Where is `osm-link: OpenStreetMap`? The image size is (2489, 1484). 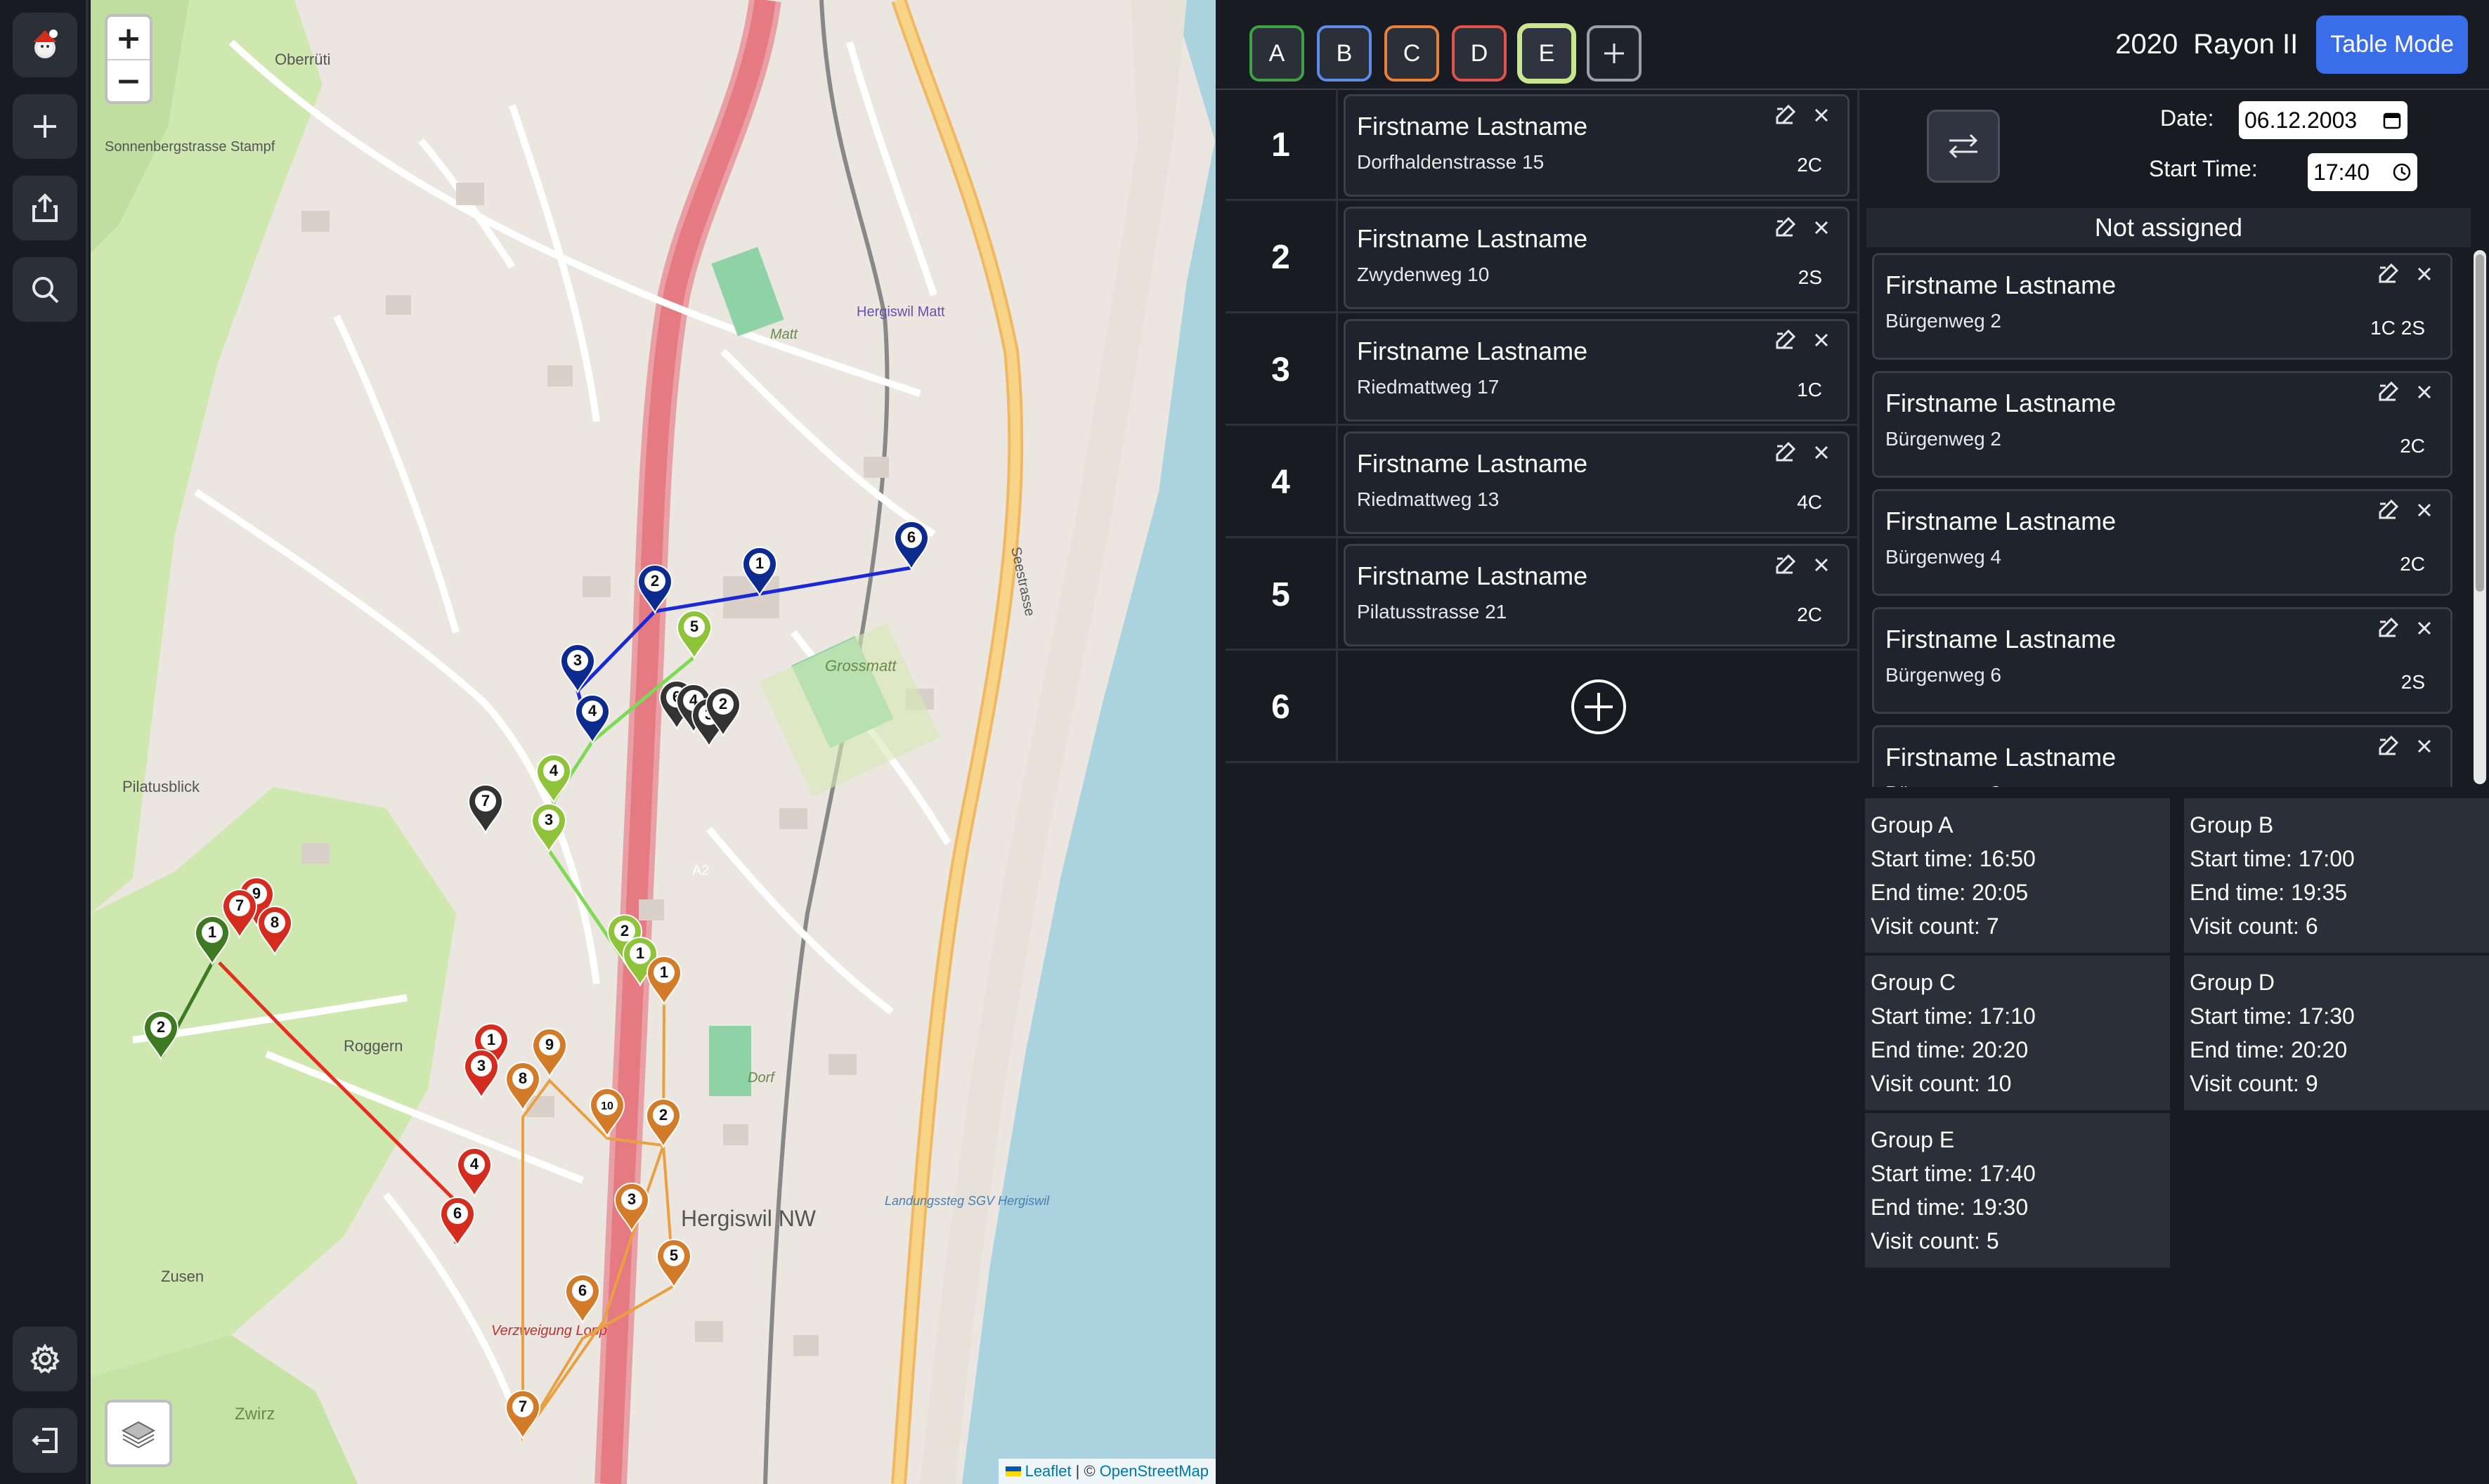 osm-link: OpenStreetMap is located at coordinates (1154, 1471).